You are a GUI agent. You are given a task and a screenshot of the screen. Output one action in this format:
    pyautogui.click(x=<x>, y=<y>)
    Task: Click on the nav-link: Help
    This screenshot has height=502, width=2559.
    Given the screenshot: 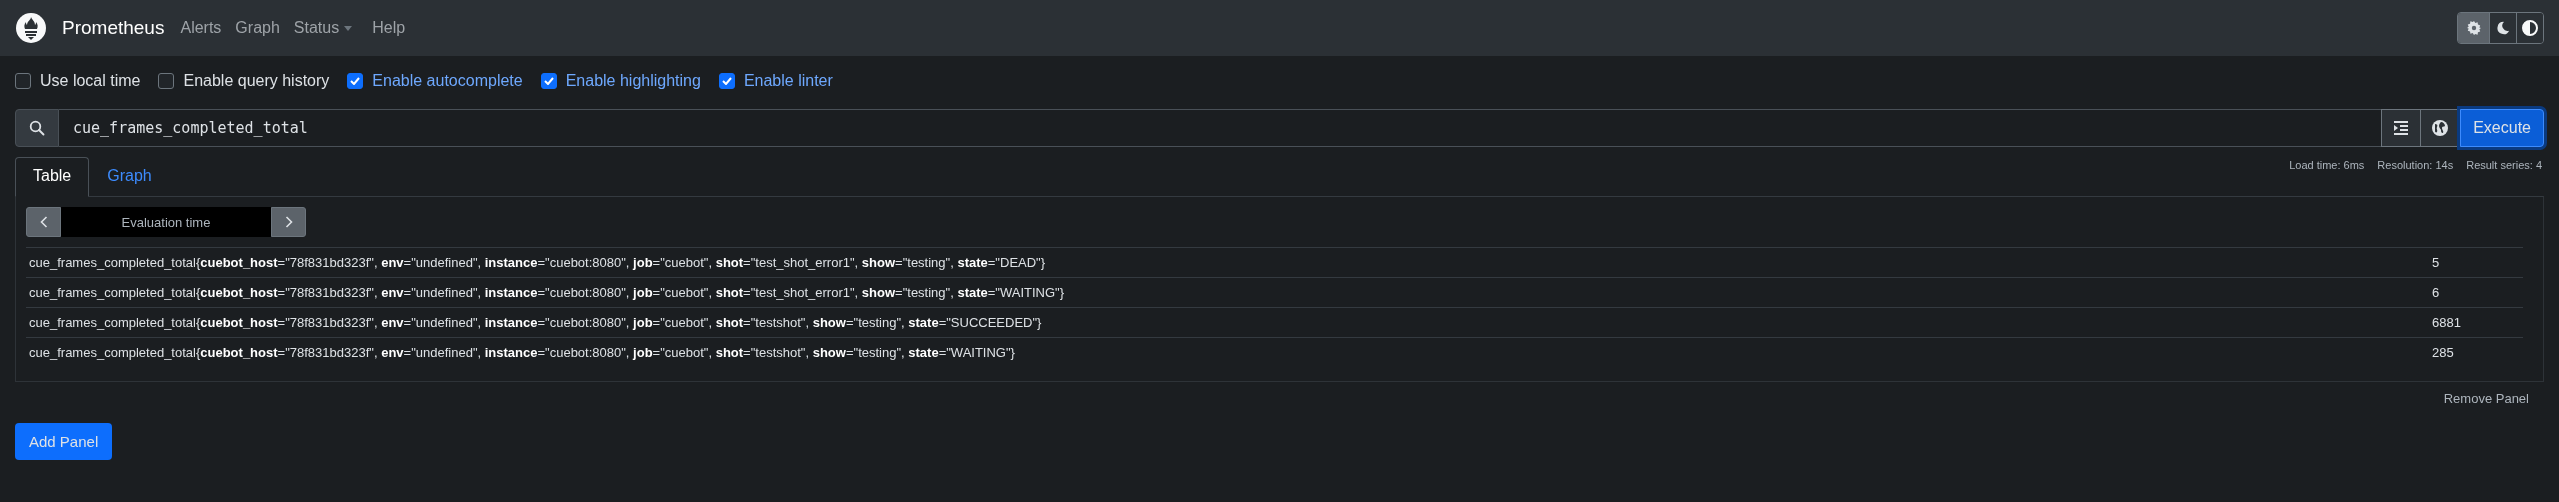 What is the action you would take?
    pyautogui.click(x=389, y=28)
    